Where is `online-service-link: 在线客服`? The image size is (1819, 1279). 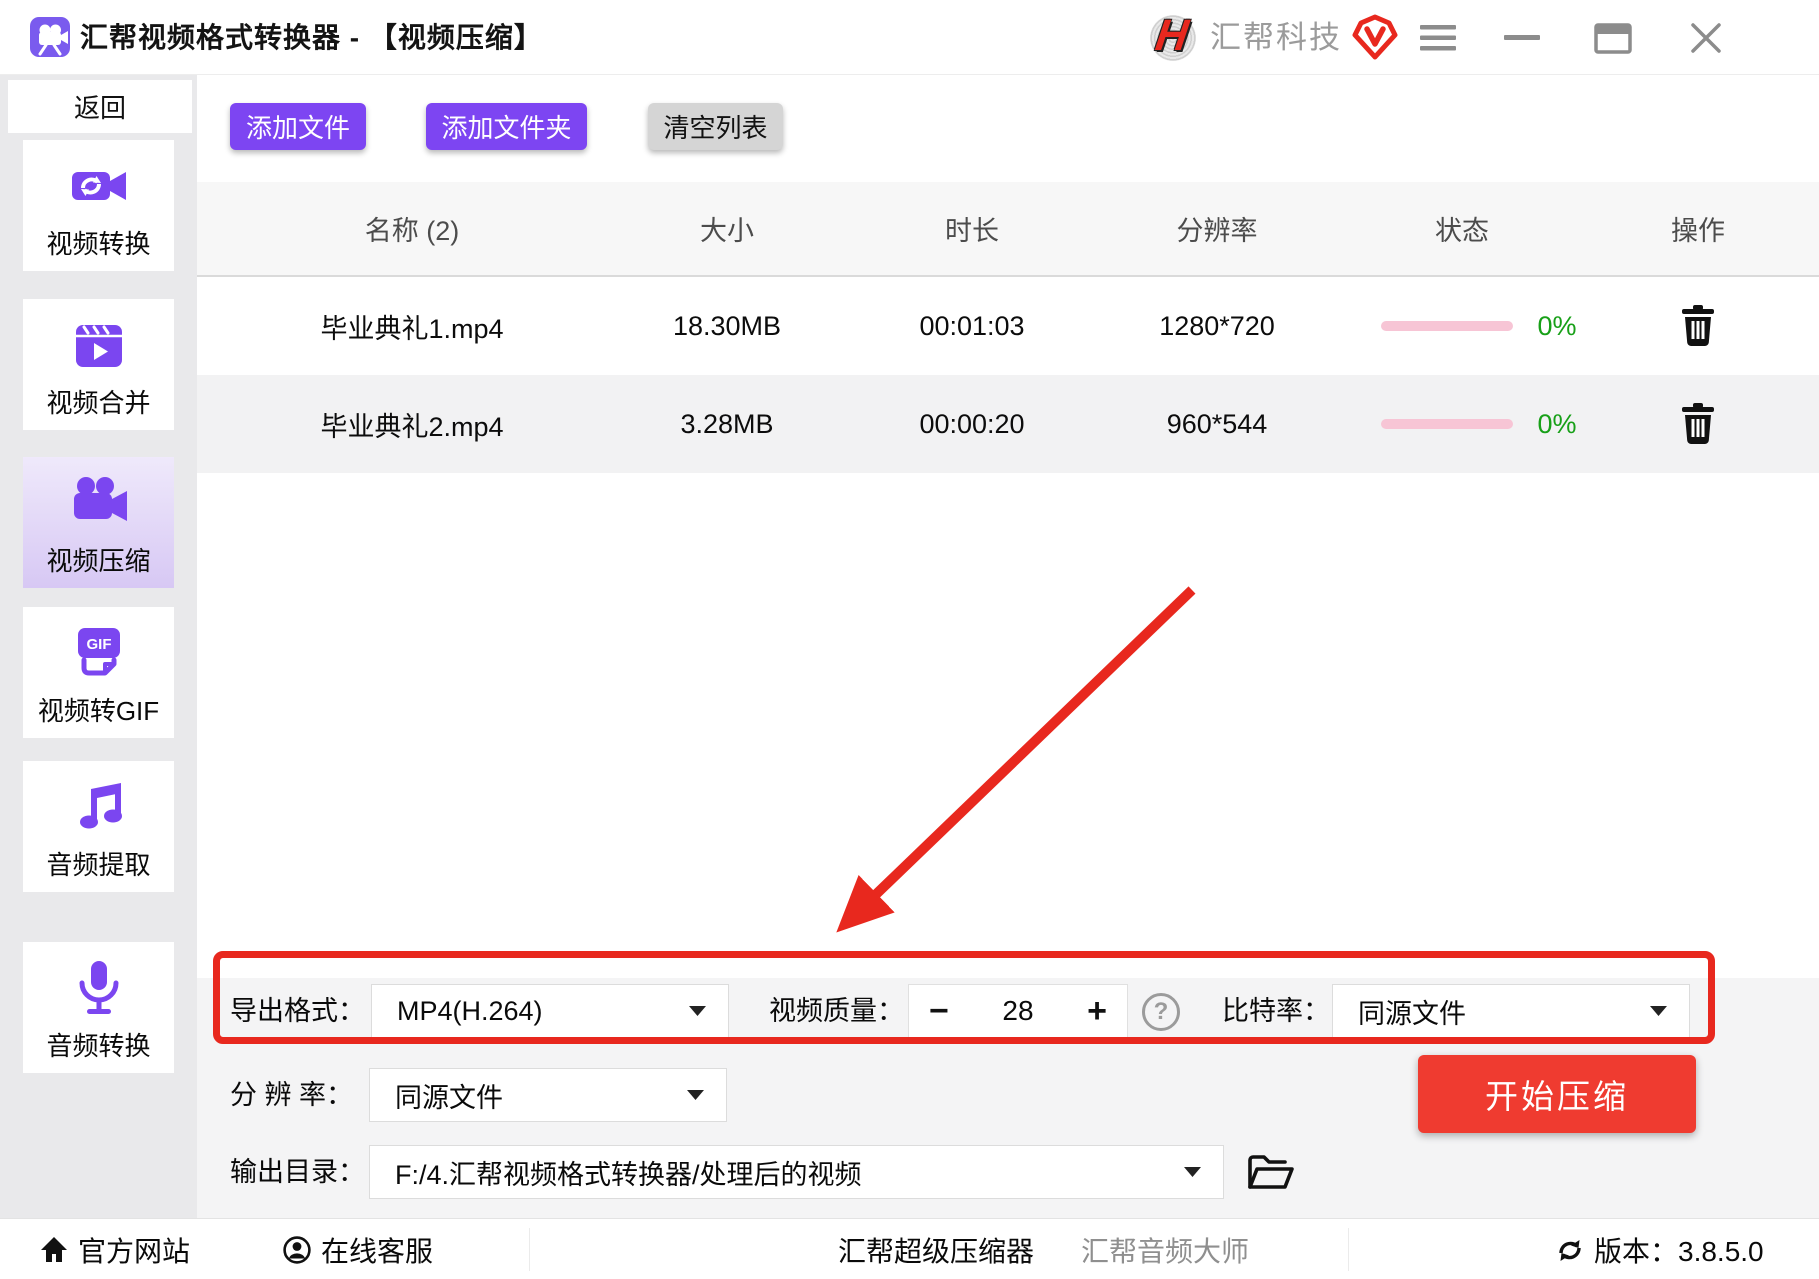
online-service-link: 在线客服 is located at coordinates (358, 1249).